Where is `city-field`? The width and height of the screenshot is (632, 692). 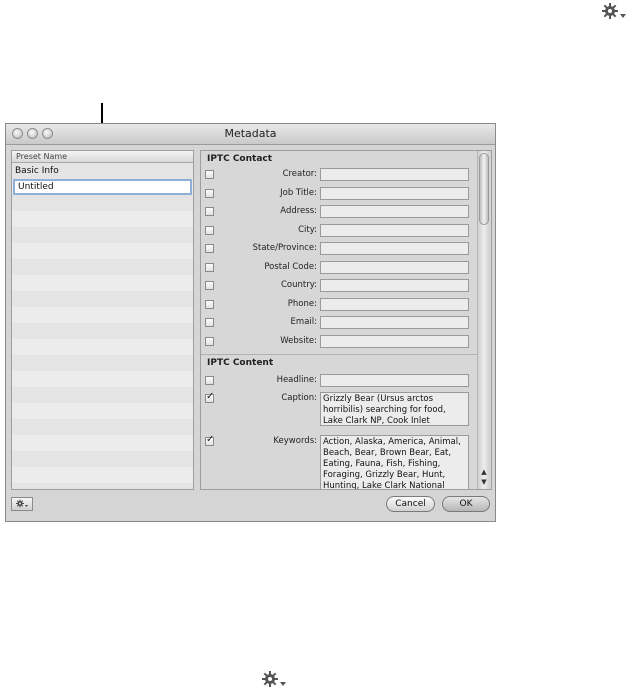 city-field is located at coordinates (394, 230).